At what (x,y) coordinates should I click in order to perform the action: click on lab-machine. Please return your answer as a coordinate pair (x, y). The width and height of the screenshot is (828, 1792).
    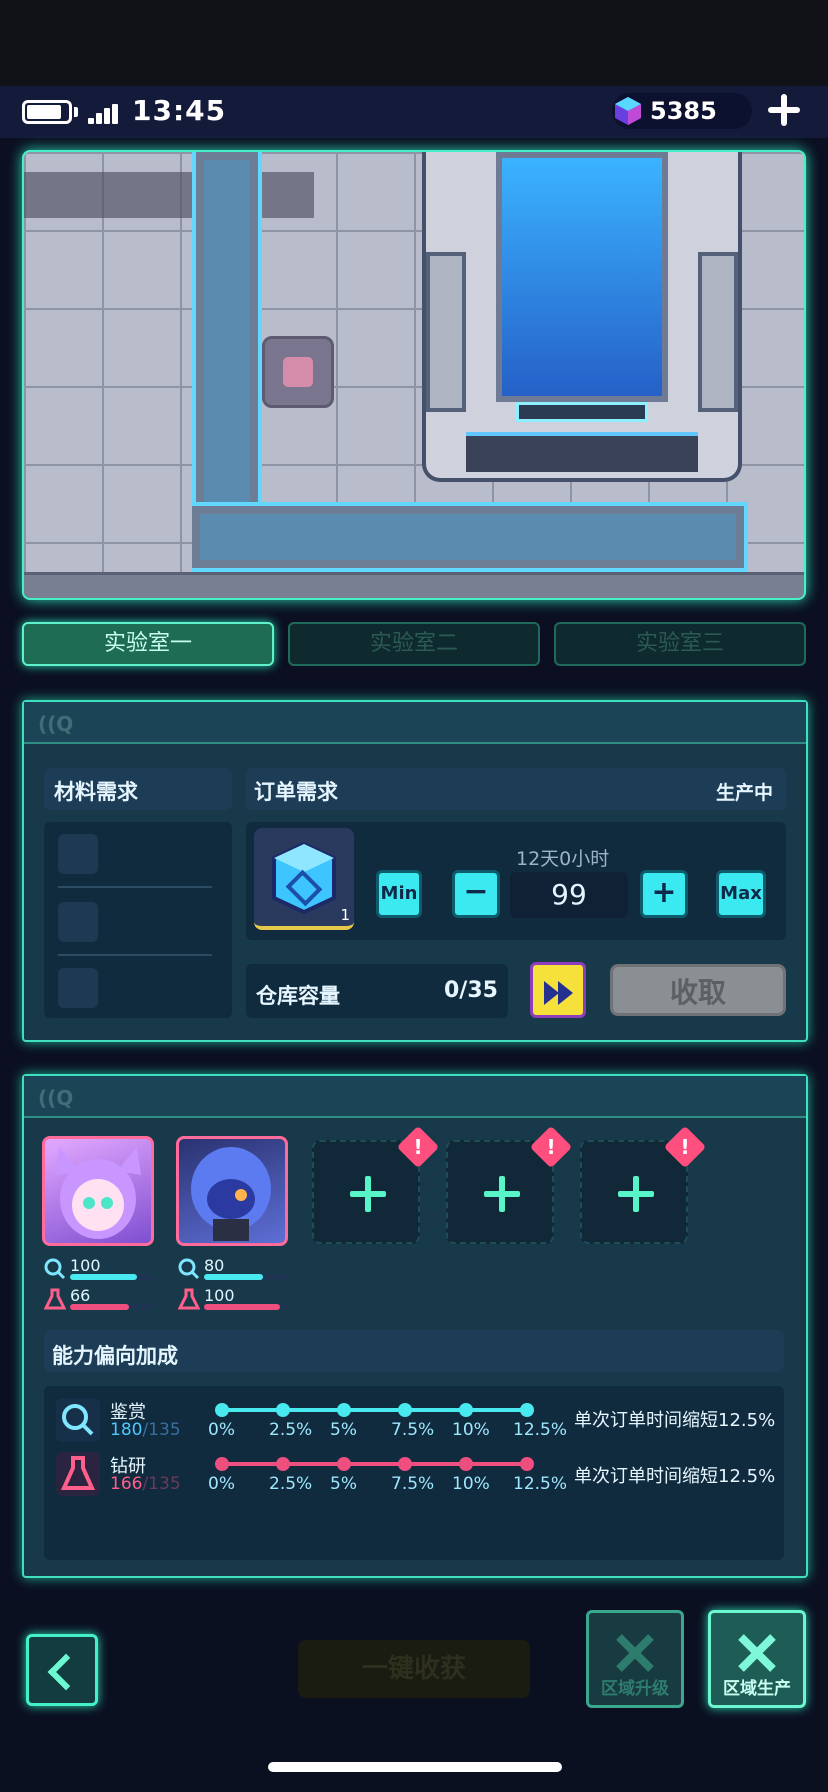
    Looking at the image, I should click on (582, 317).